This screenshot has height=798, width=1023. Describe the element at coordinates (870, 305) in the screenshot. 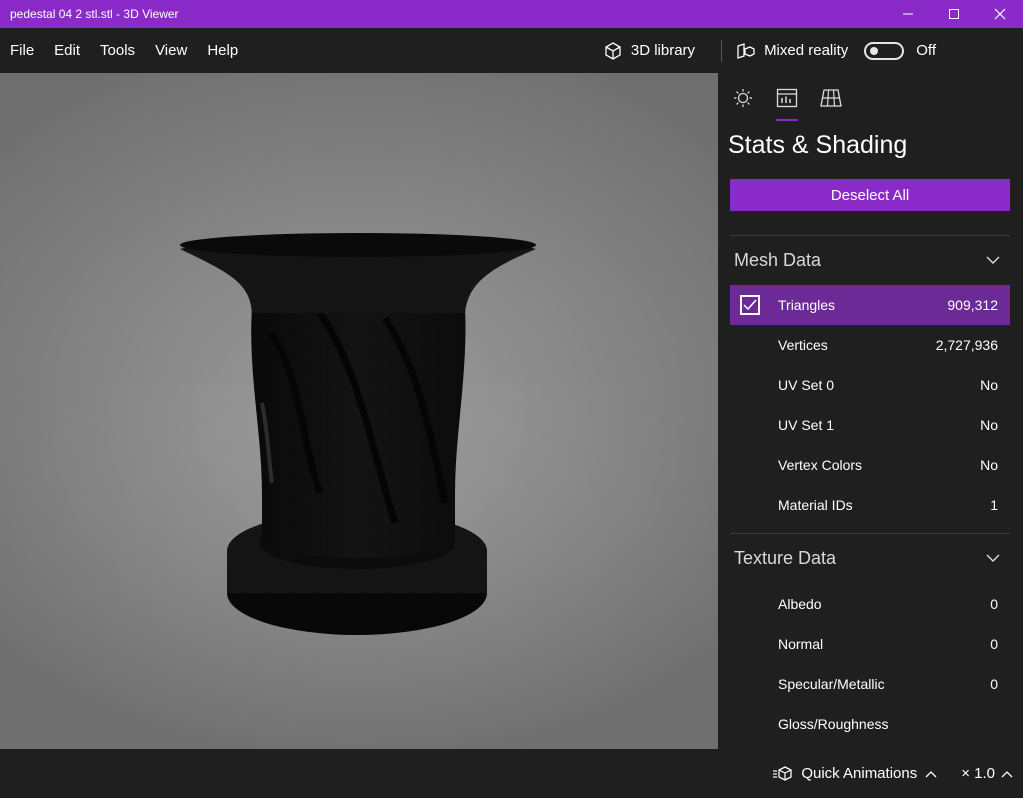

I see `mesh-row-triangles: Triangles 909,312` at that location.